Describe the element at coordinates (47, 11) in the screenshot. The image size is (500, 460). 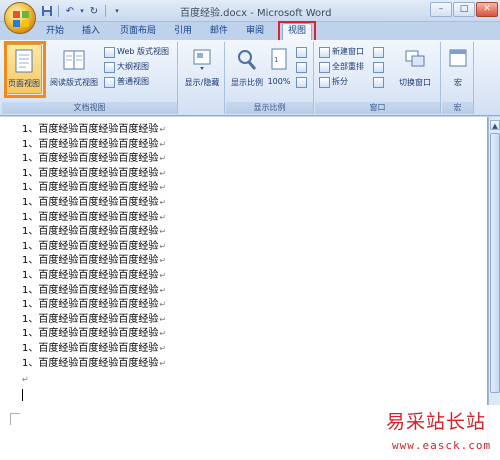
I see `save-icon` at that location.